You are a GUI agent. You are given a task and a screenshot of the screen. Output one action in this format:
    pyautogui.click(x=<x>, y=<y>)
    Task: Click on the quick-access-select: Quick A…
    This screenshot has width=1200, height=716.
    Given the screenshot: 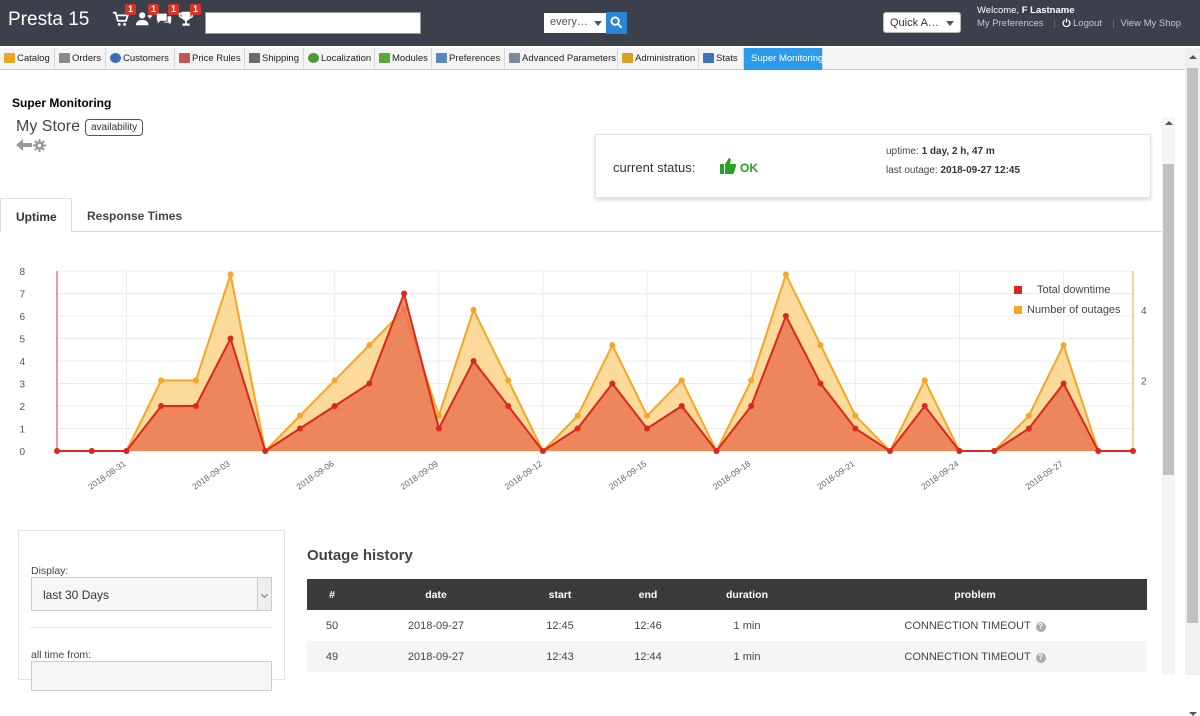 What is the action you would take?
    pyautogui.click(x=922, y=22)
    